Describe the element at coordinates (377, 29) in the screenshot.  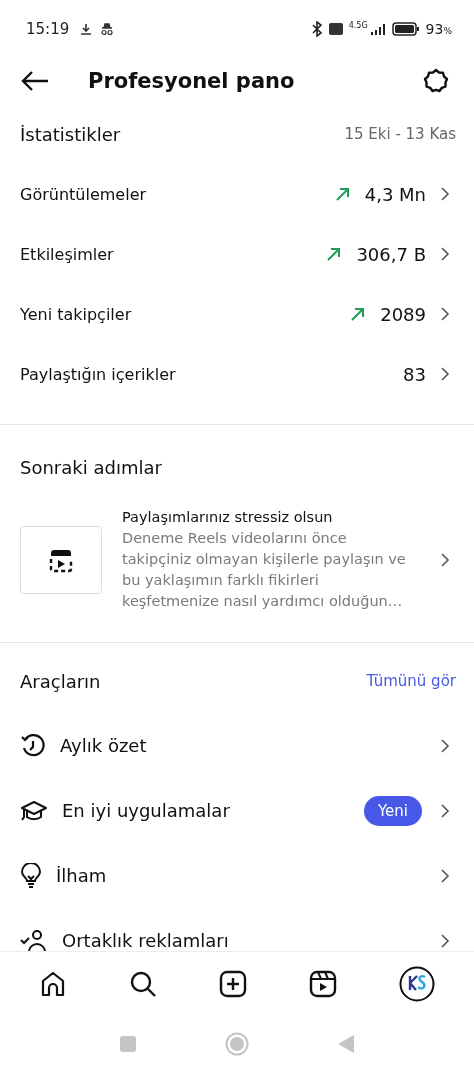
I see `signal-icon` at that location.